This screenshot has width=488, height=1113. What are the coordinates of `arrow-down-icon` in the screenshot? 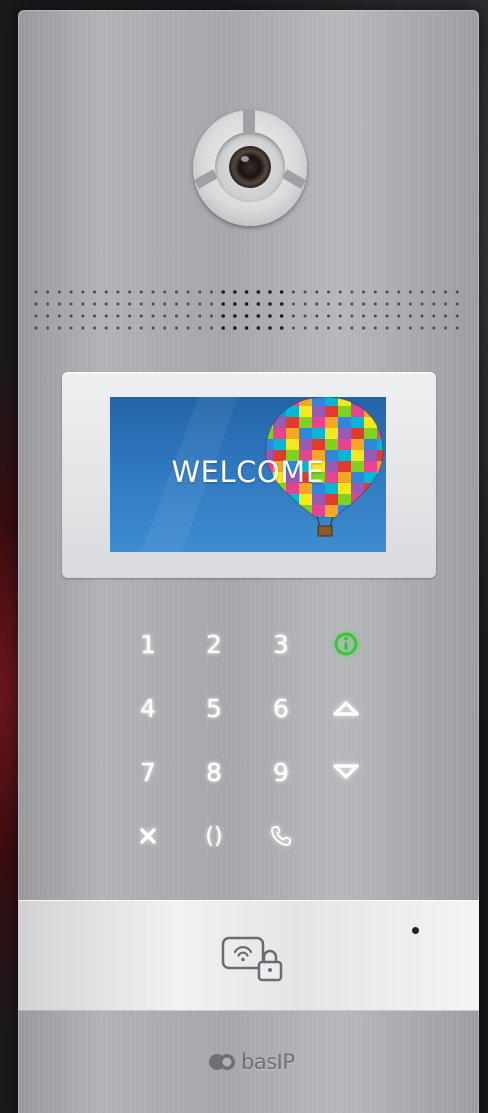 It's located at (346, 771).